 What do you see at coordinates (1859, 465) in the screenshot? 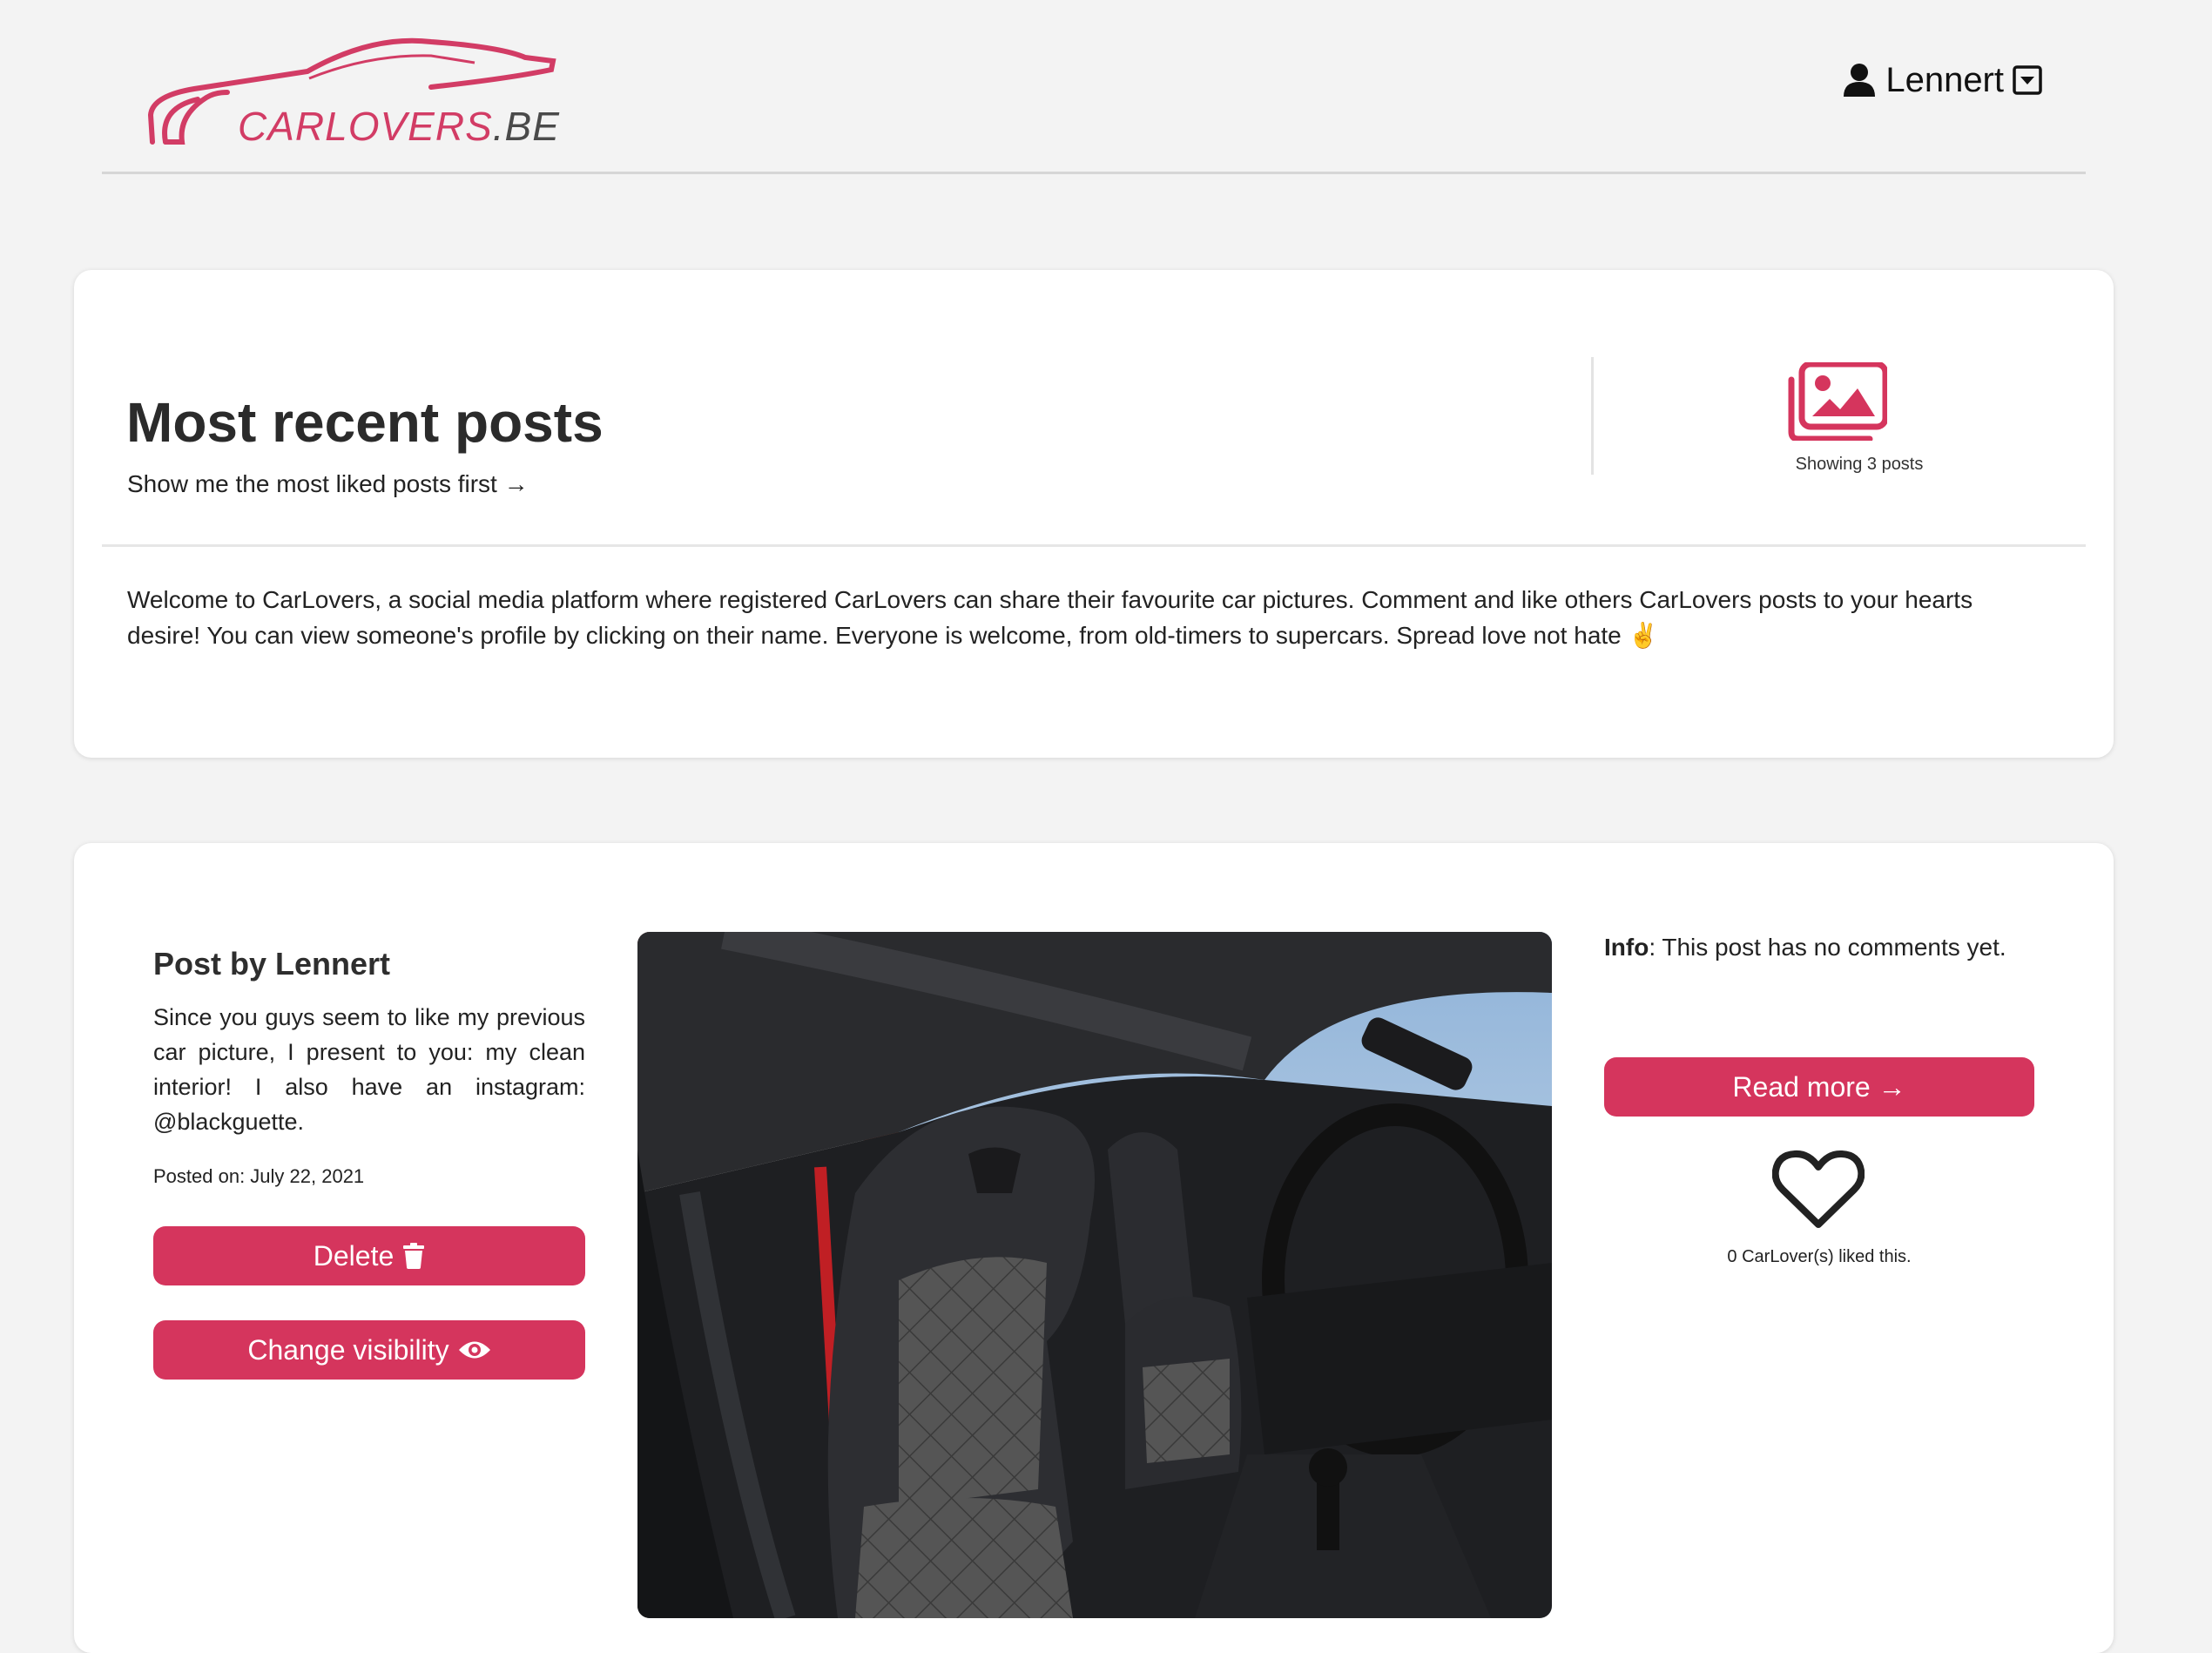
I see `posts-count: Showing 3 posts` at bounding box center [1859, 465].